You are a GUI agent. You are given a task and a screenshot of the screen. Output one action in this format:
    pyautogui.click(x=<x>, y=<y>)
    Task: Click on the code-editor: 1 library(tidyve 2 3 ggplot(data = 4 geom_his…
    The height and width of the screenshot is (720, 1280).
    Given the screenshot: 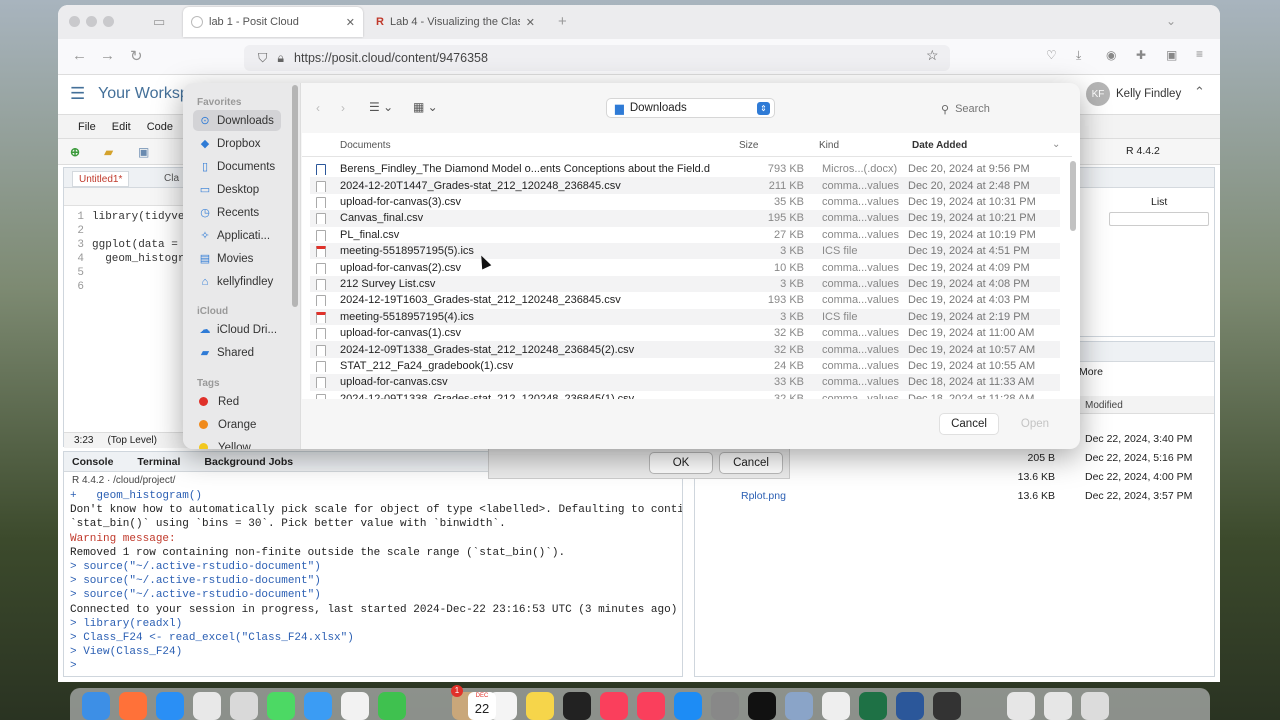 What is the action you would take?
    pyautogui.click(x=124, y=252)
    